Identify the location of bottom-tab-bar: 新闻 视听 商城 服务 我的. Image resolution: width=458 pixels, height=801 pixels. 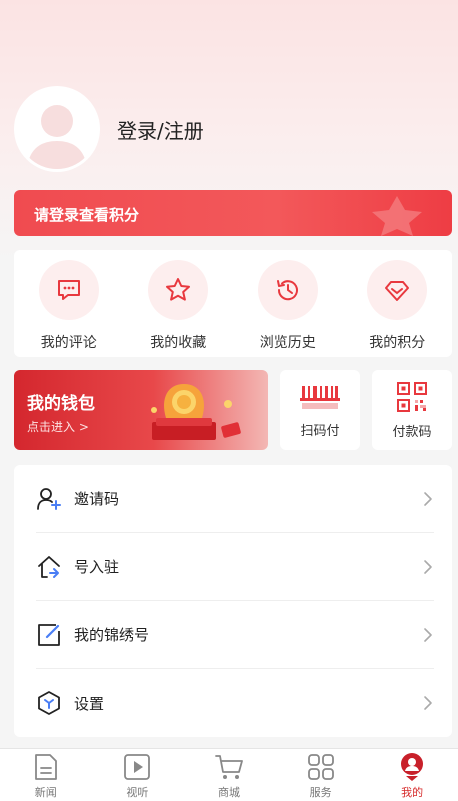
(229, 774).